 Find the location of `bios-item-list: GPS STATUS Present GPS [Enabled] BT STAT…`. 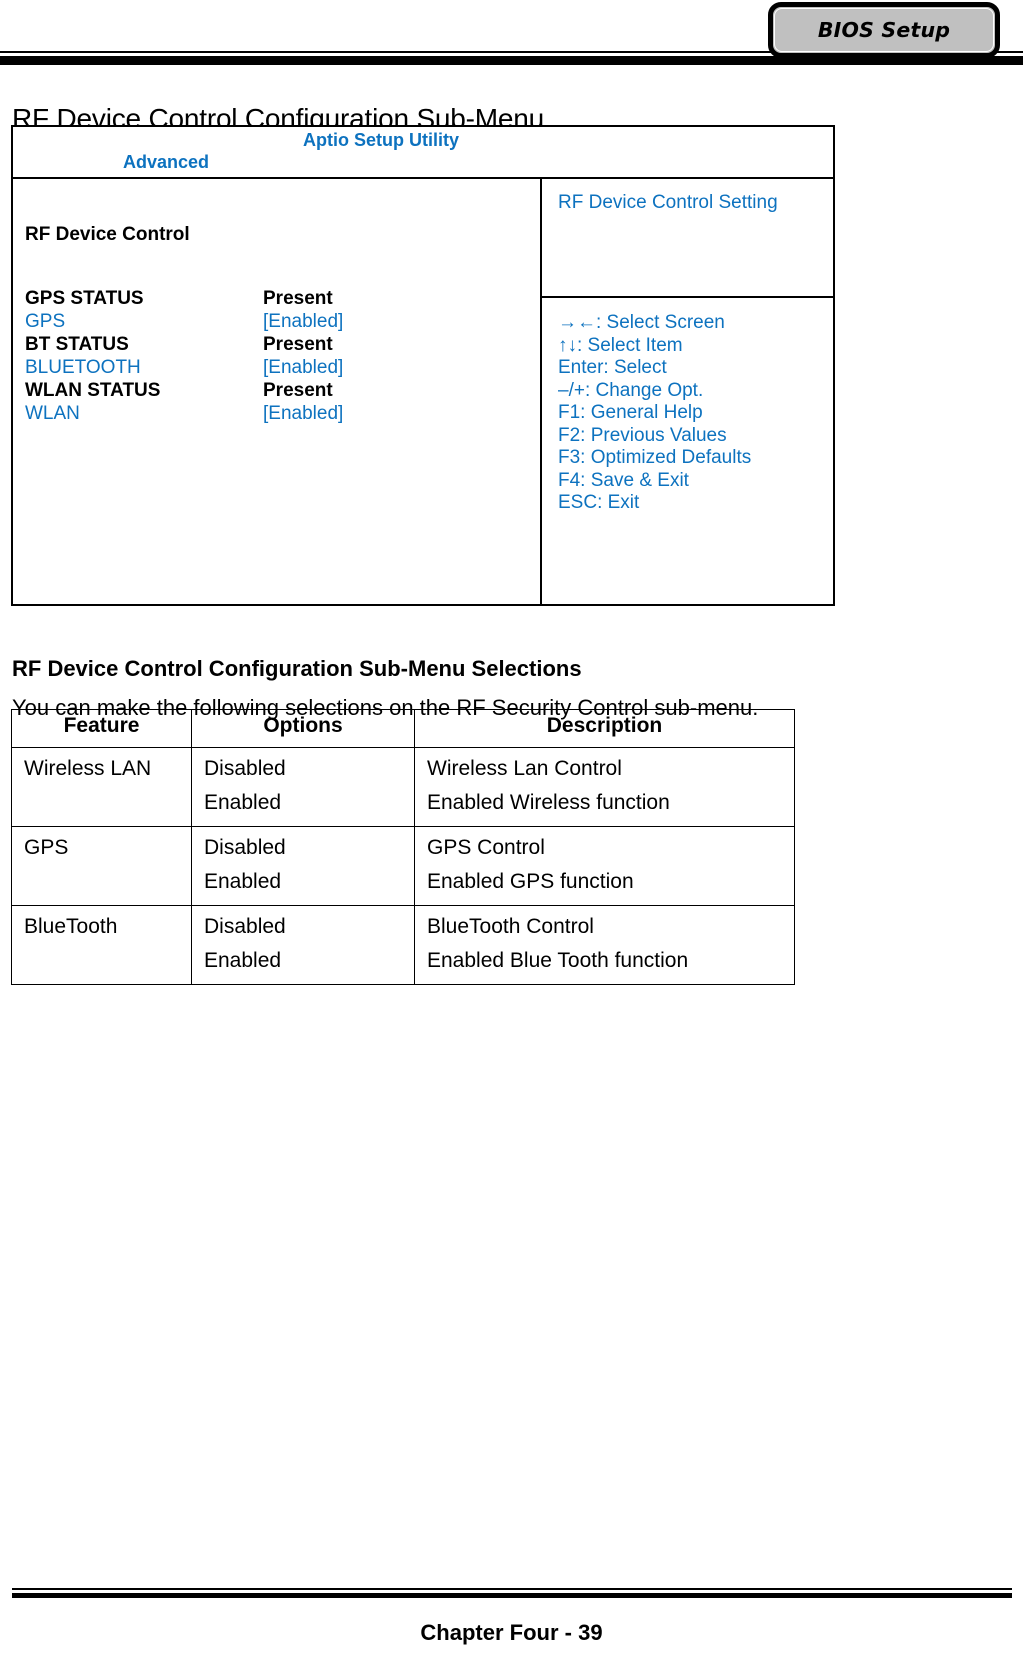

bios-item-list: GPS STATUS Present GPS [Enabled] BT STAT… is located at coordinates (275, 356).